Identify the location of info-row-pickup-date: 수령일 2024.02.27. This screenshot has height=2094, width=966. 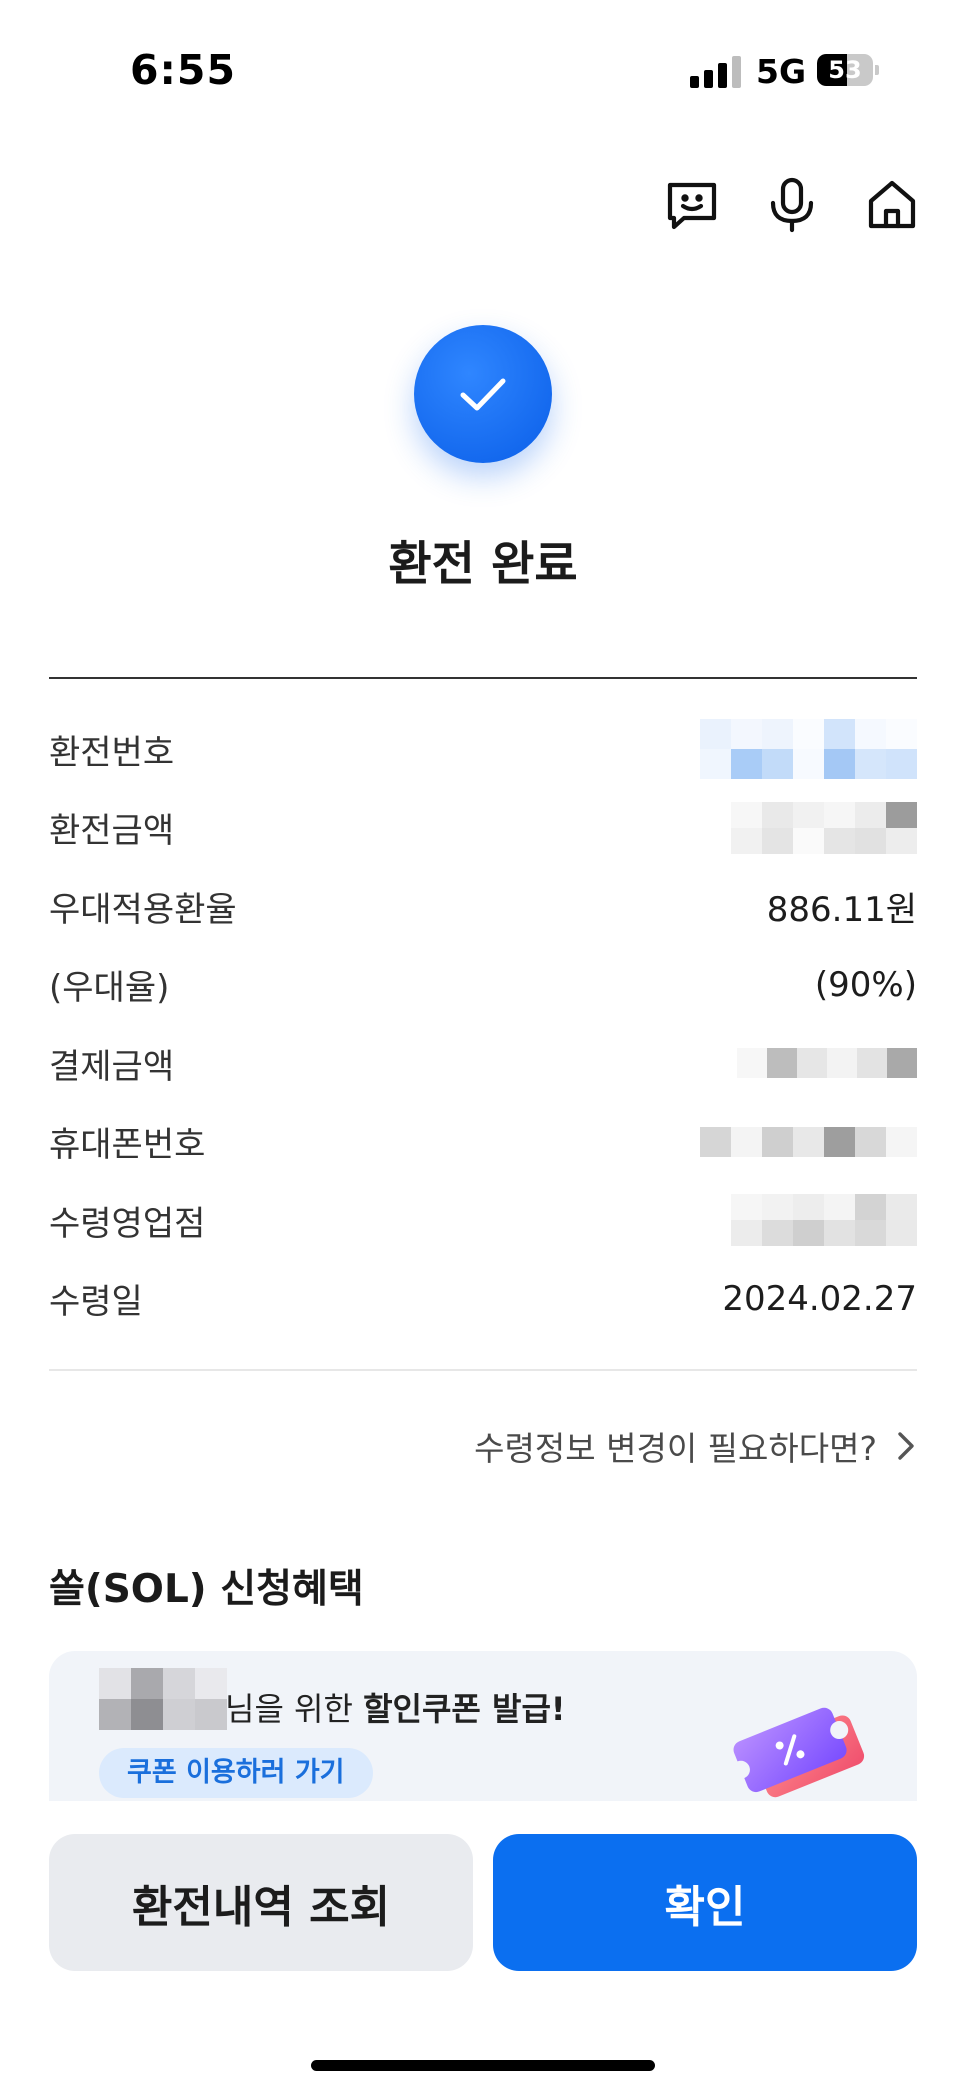
(483, 1299).